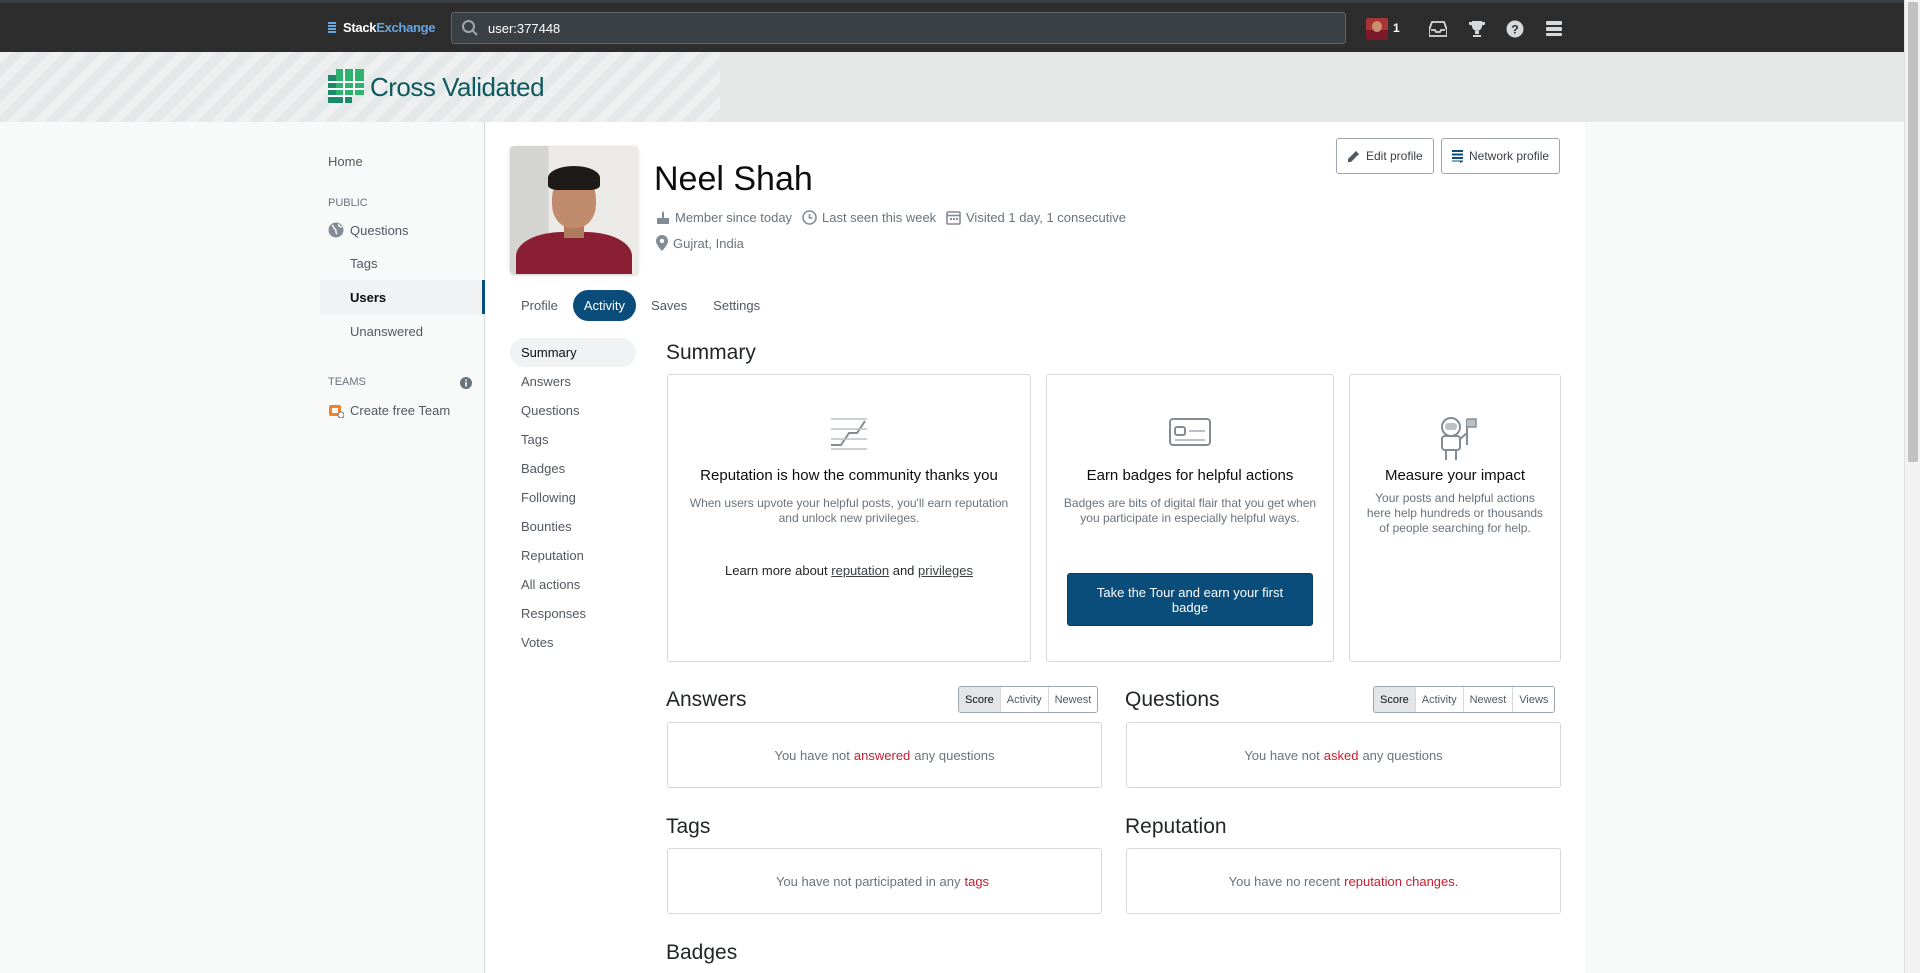  Describe the element at coordinates (1396, 28) in the screenshot. I see `reputation-count: 1` at that location.